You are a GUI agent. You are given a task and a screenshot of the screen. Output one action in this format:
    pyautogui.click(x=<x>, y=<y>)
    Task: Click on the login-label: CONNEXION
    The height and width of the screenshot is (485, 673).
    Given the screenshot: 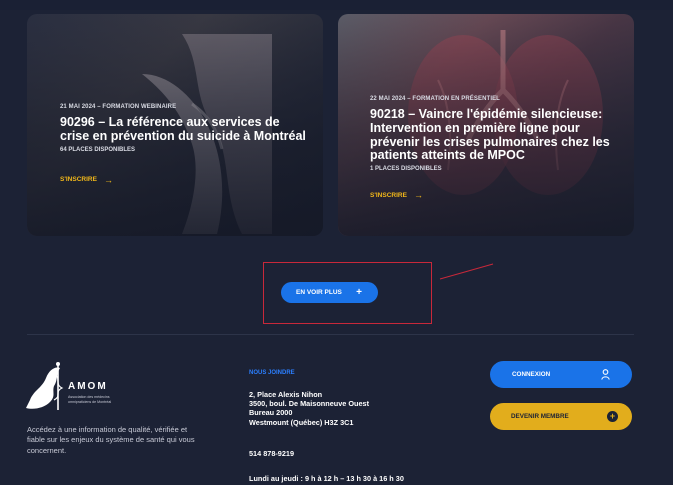 What is the action you would take?
    pyautogui.click(x=531, y=374)
    